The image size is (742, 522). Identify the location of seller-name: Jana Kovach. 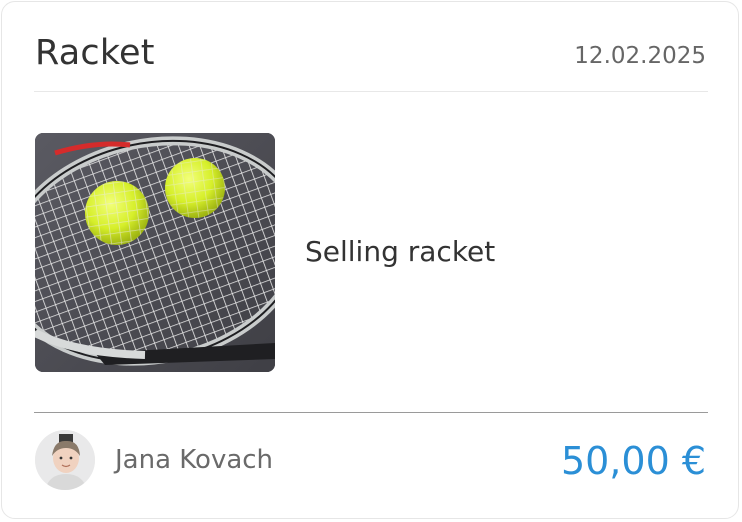
(194, 460).